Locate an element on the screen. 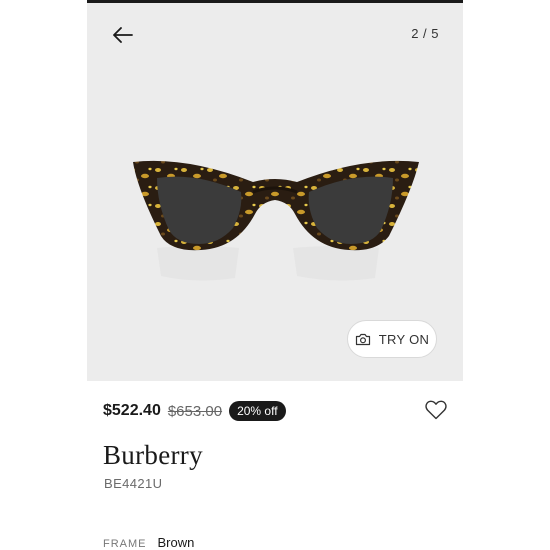 The image size is (550, 550). current-price: $522.40 is located at coordinates (132, 410).